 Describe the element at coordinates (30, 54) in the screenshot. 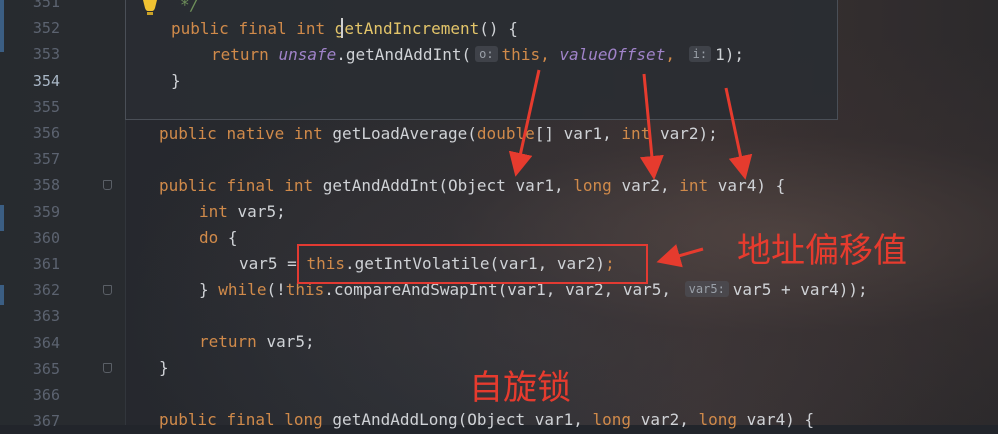

I see `line-number: 353` at that location.